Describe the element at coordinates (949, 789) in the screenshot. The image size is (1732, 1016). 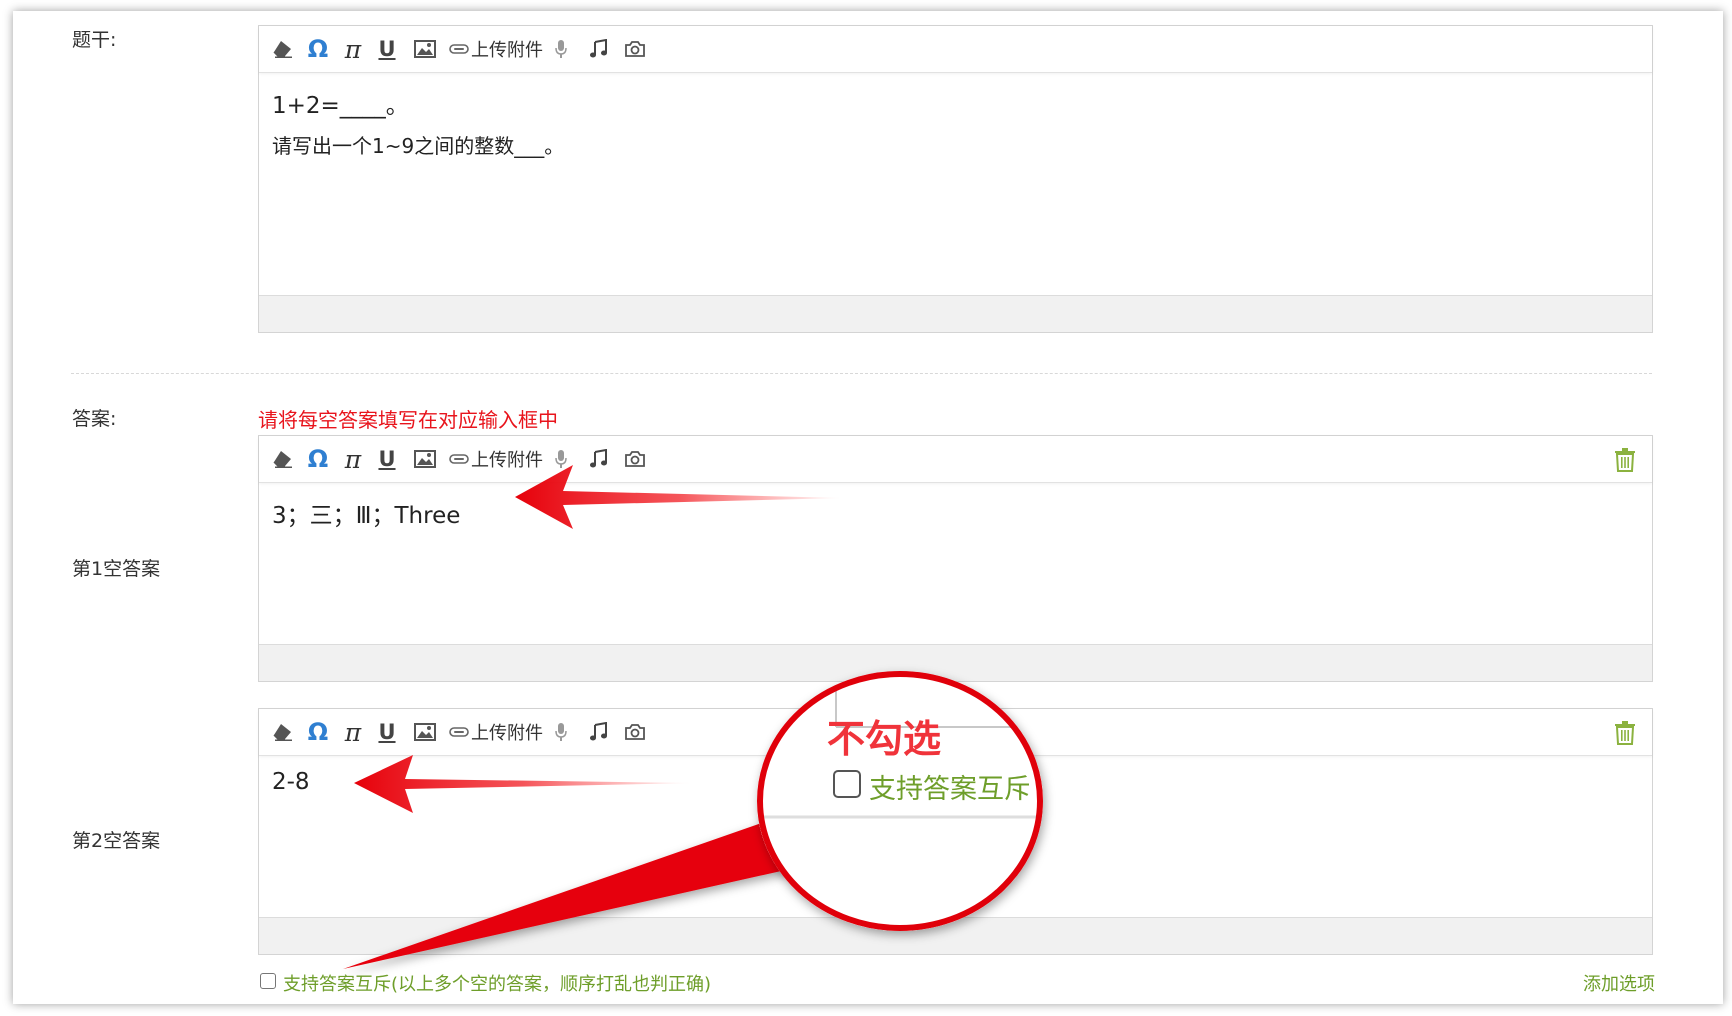
I see `callout-checkbox-label: 支持答案互斥` at that location.